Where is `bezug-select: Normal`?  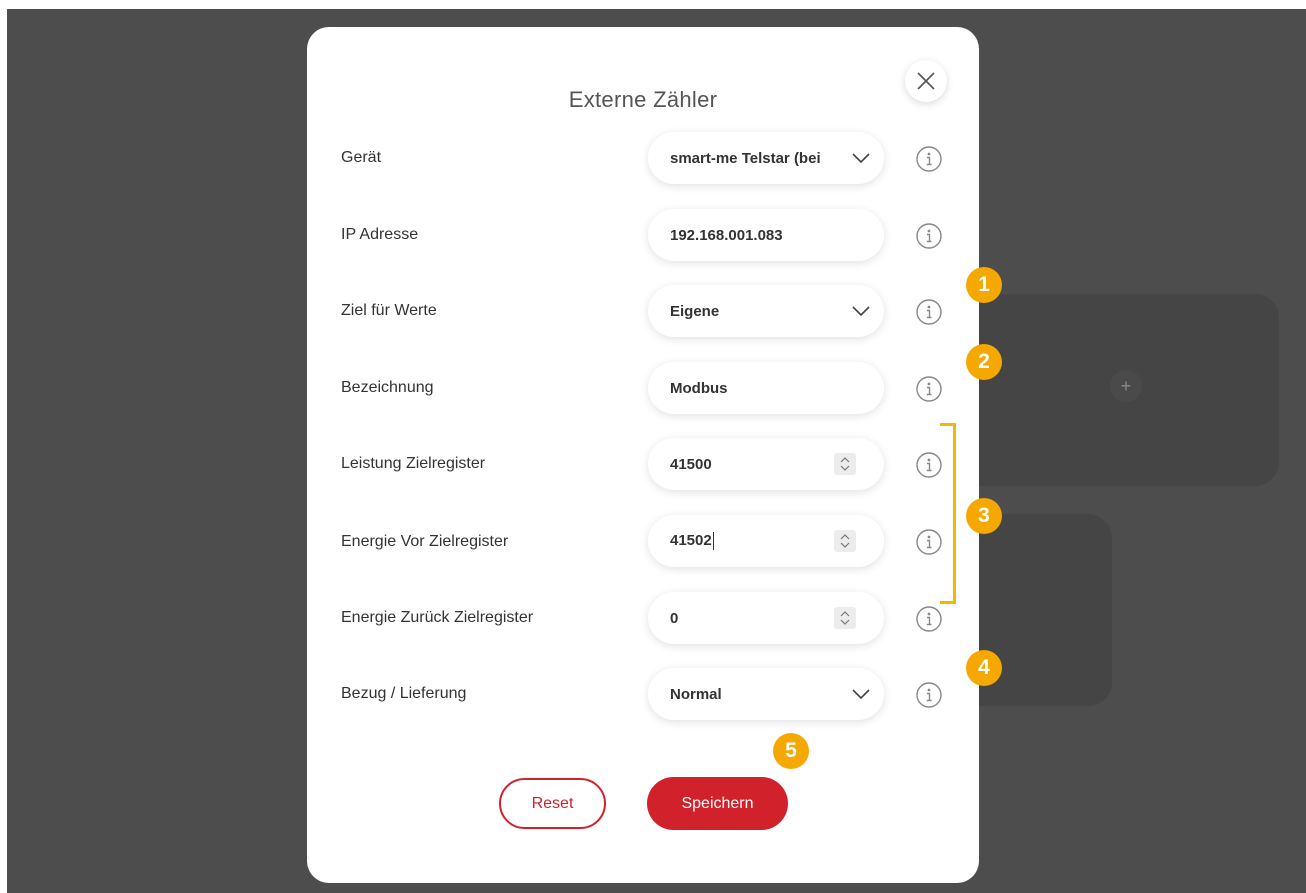 bezug-select: Normal is located at coordinates (766, 694).